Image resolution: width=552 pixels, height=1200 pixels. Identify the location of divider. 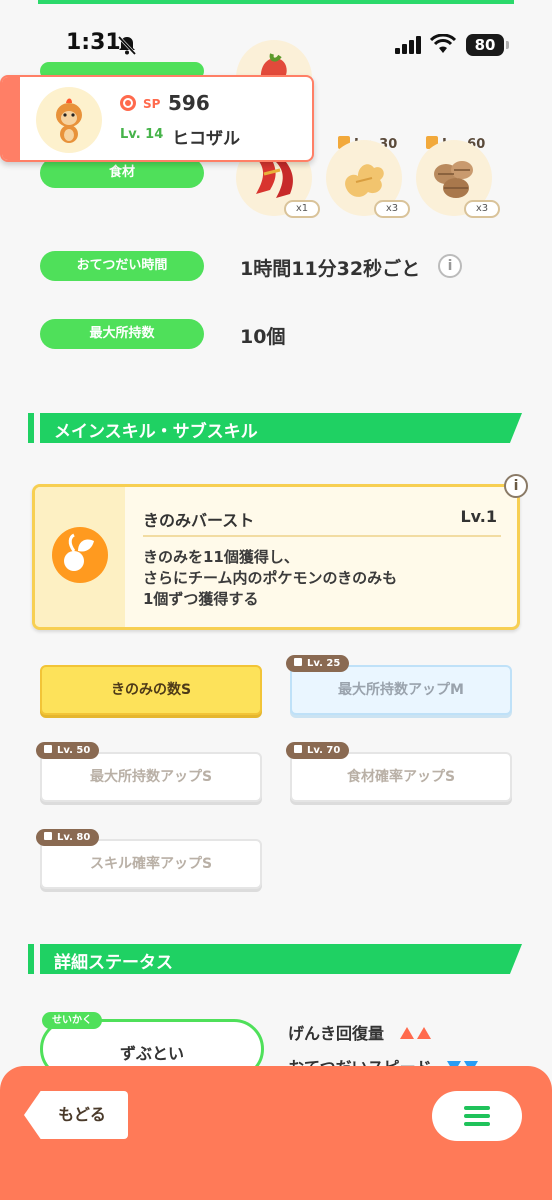
(322, 536).